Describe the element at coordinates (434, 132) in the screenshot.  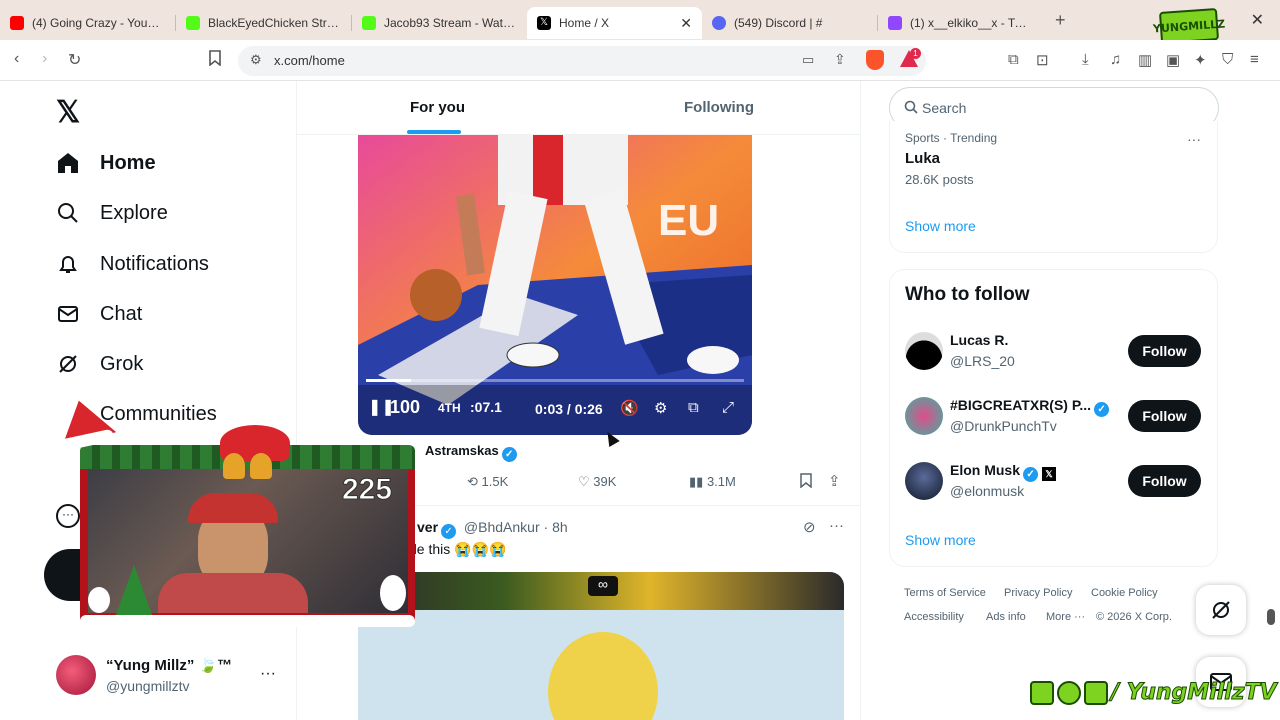
I see `active-tab-indicator` at that location.